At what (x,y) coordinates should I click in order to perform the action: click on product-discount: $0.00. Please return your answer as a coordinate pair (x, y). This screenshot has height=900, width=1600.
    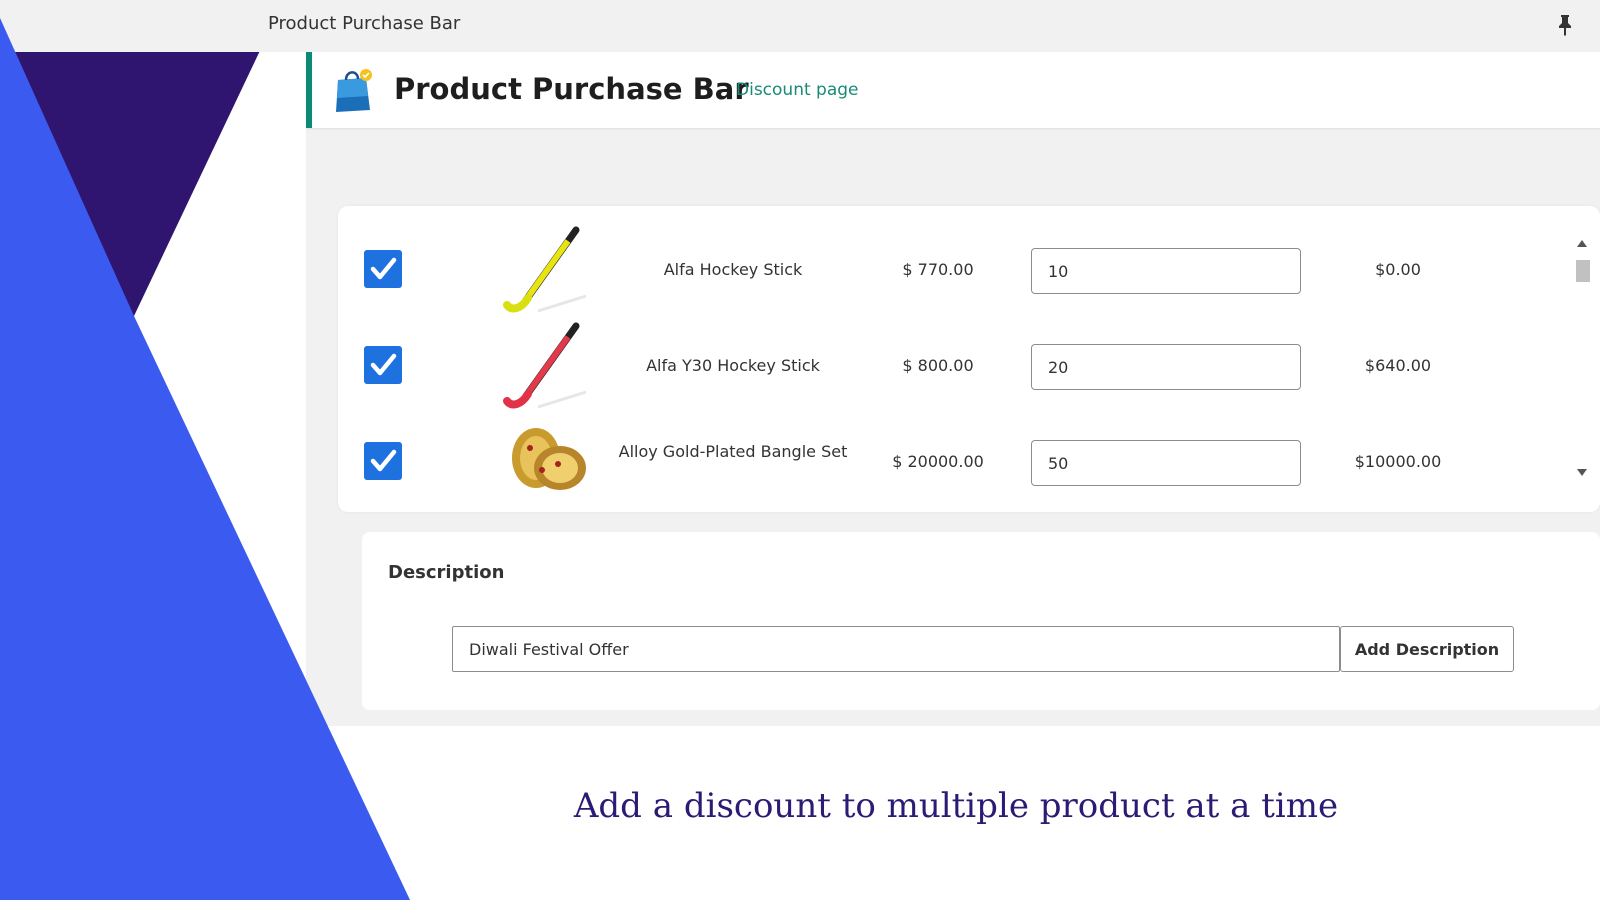
    Looking at the image, I should click on (1398, 269).